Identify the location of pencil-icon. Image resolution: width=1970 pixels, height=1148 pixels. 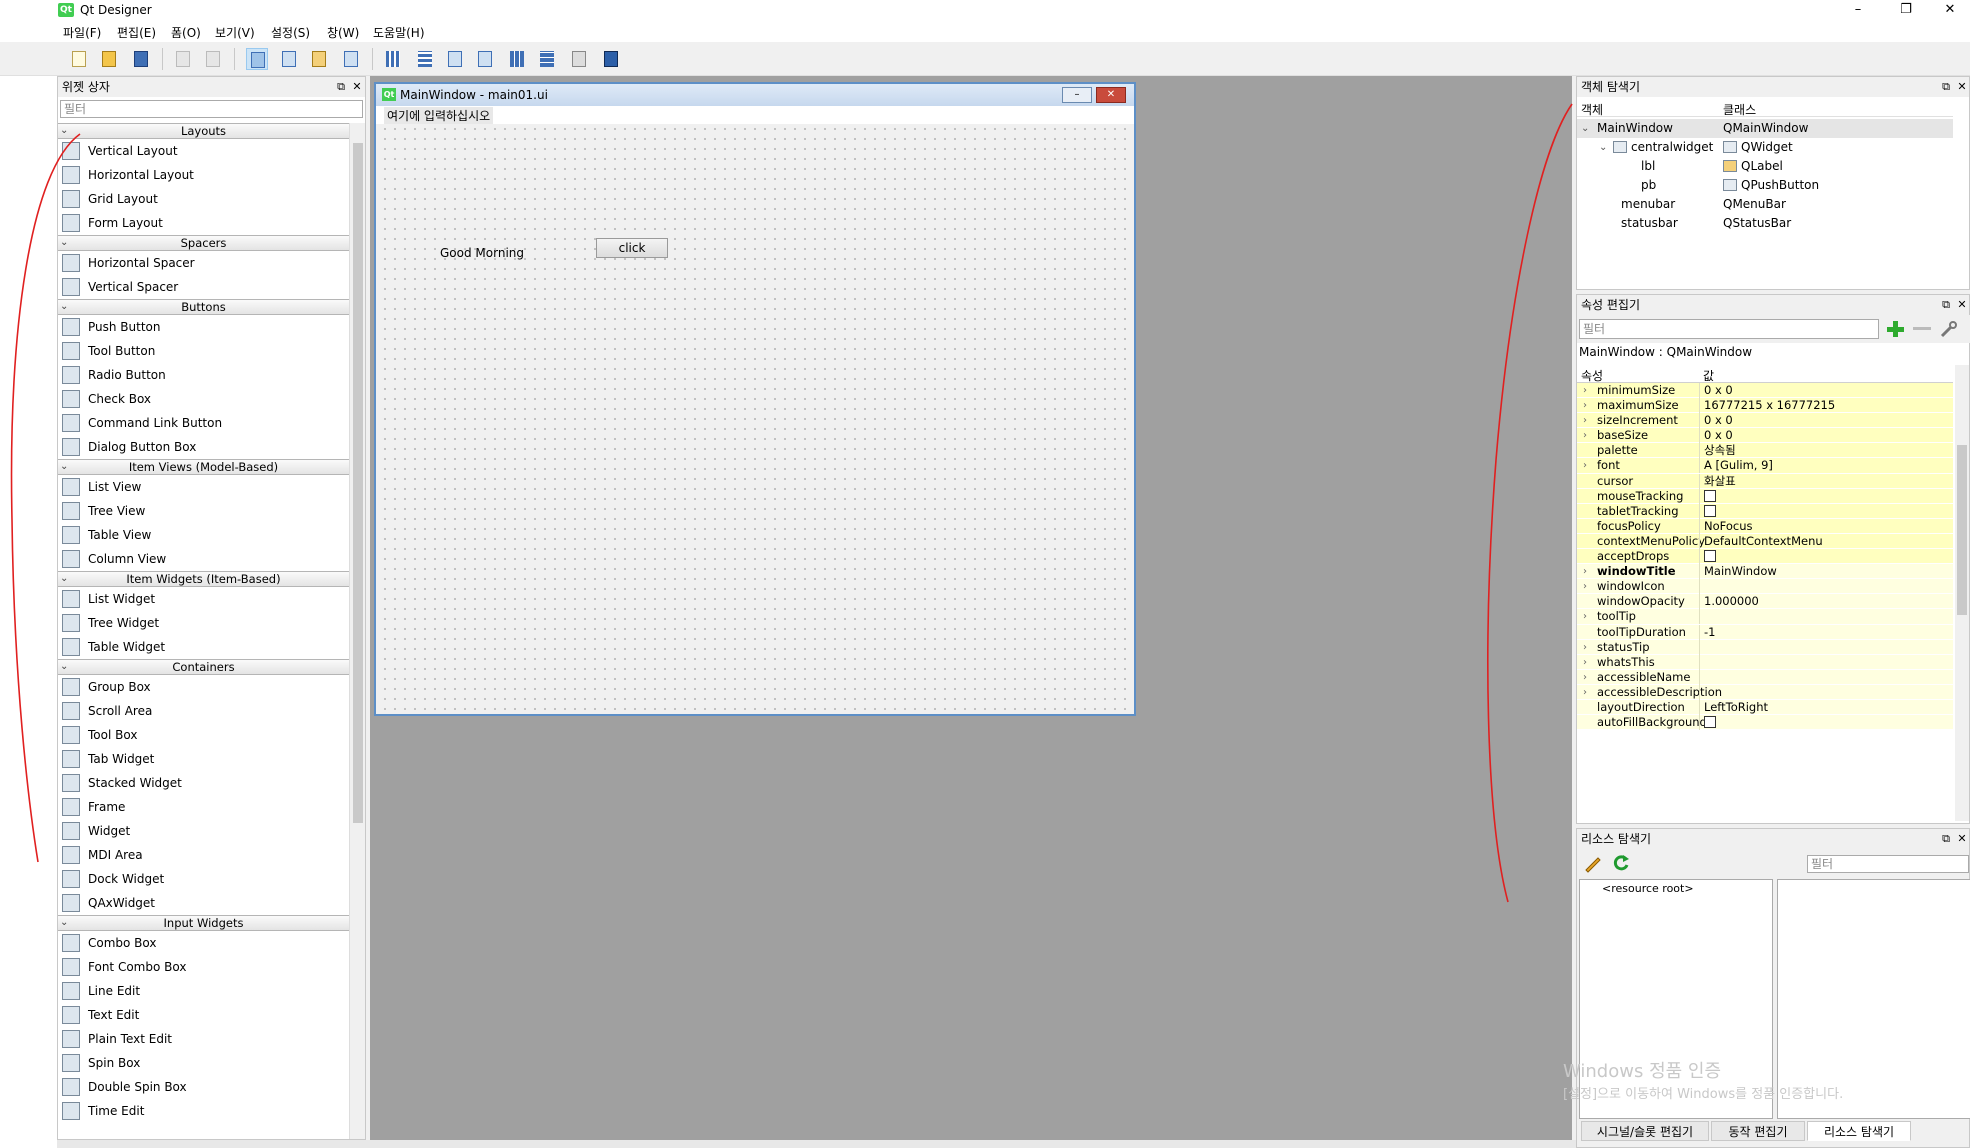
(1593, 863).